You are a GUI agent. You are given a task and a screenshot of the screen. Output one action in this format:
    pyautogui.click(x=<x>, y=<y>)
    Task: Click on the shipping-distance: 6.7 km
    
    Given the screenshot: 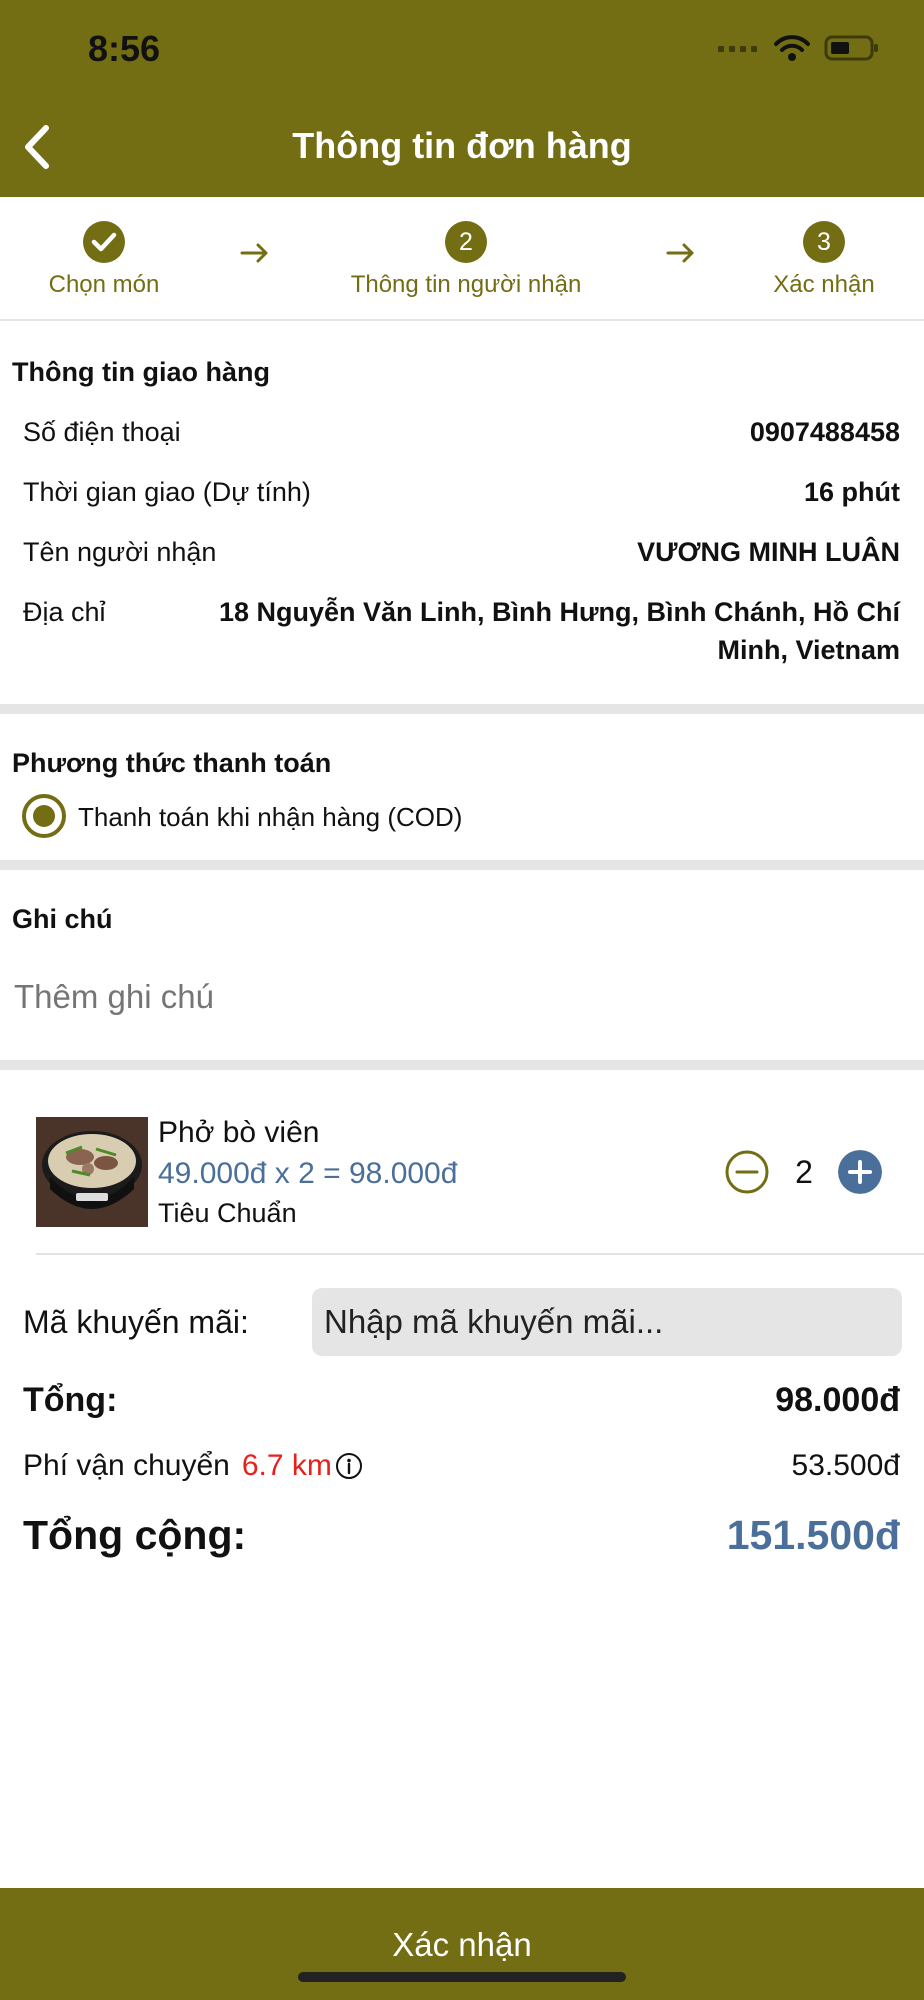 What is the action you would take?
    pyautogui.click(x=286, y=1465)
    